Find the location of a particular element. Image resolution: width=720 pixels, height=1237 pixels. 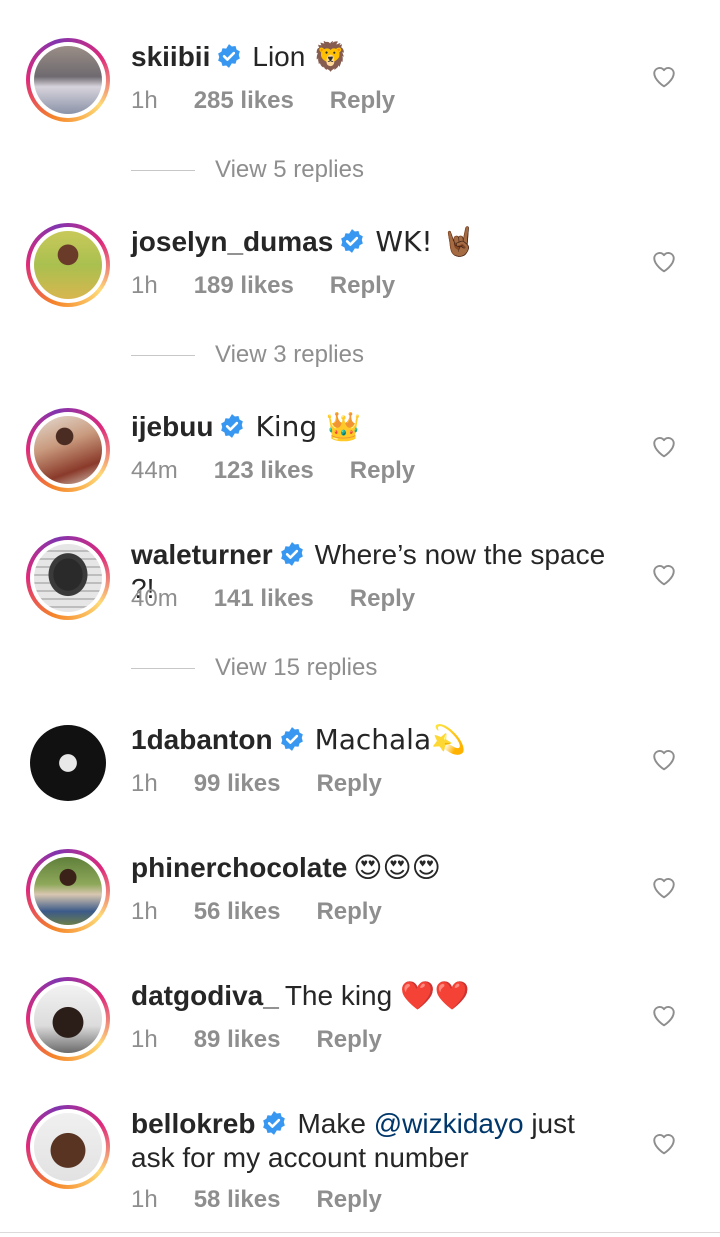

comment-meta: 1h 189 likes Reply is located at coordinates (263, 286).